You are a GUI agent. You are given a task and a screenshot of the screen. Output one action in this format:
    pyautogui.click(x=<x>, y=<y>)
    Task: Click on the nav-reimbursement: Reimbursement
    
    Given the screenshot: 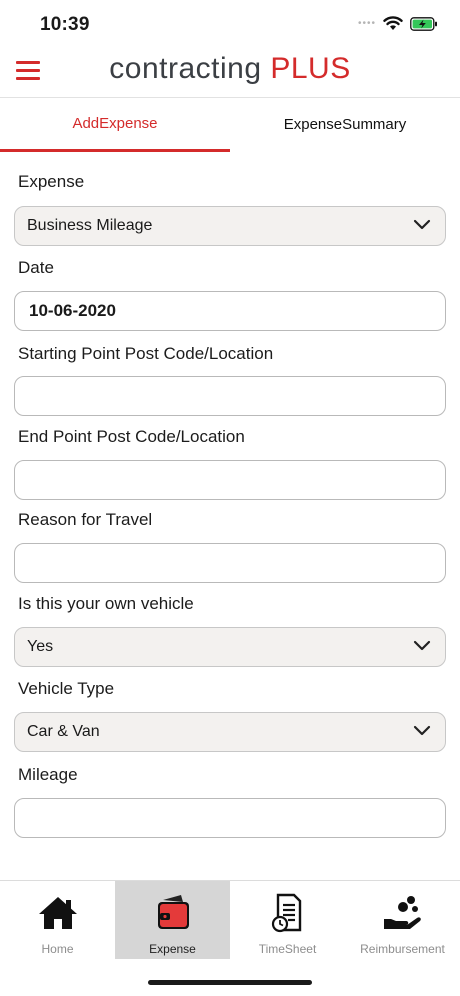 What is the action you would take?
    pyautogui.click(x=402, y=920)
    